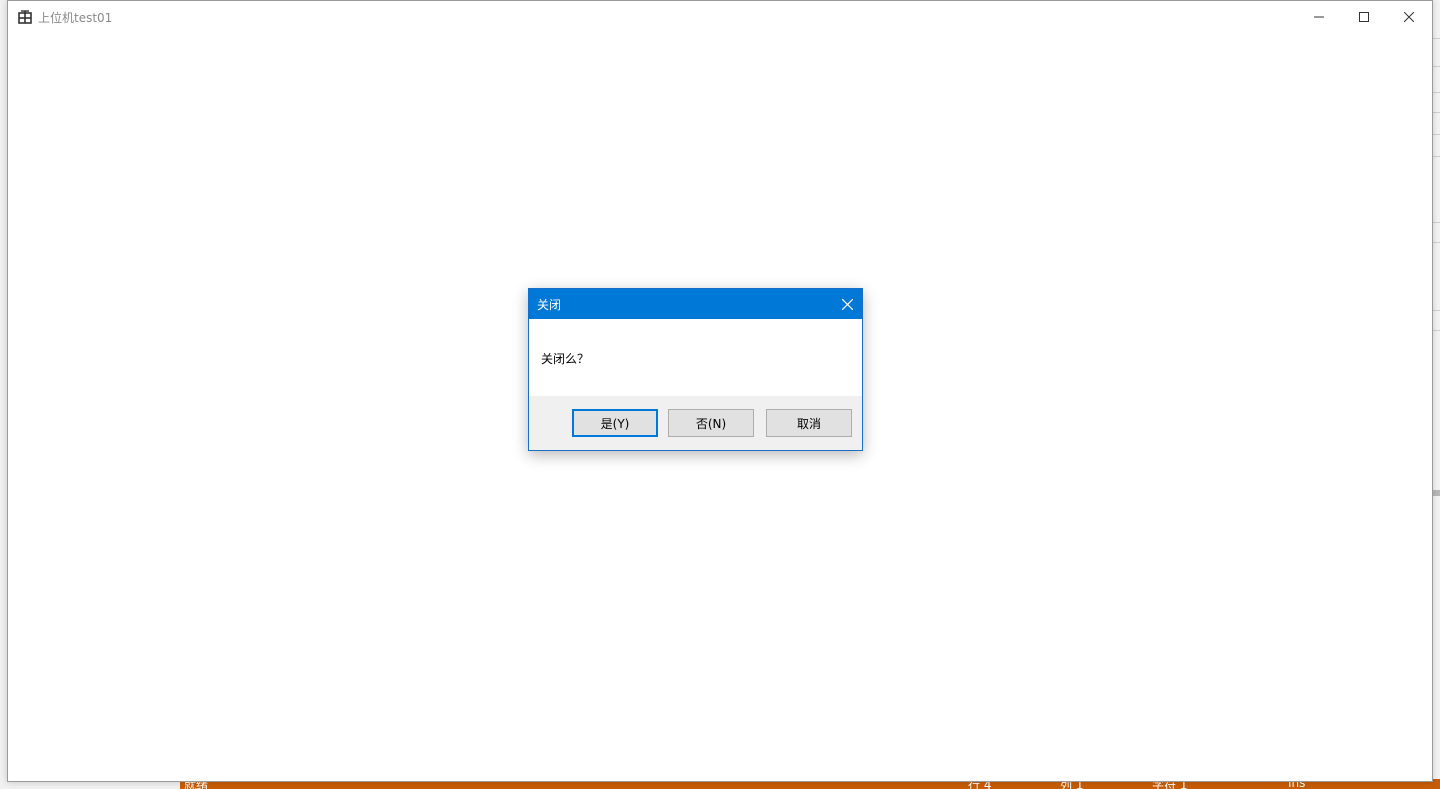 The height and width of the screenshot is (789, 1440). Describe the element at coordinates (720, 16) in the screenshot. I see `window-titlebar: 上位机test01` at that location.